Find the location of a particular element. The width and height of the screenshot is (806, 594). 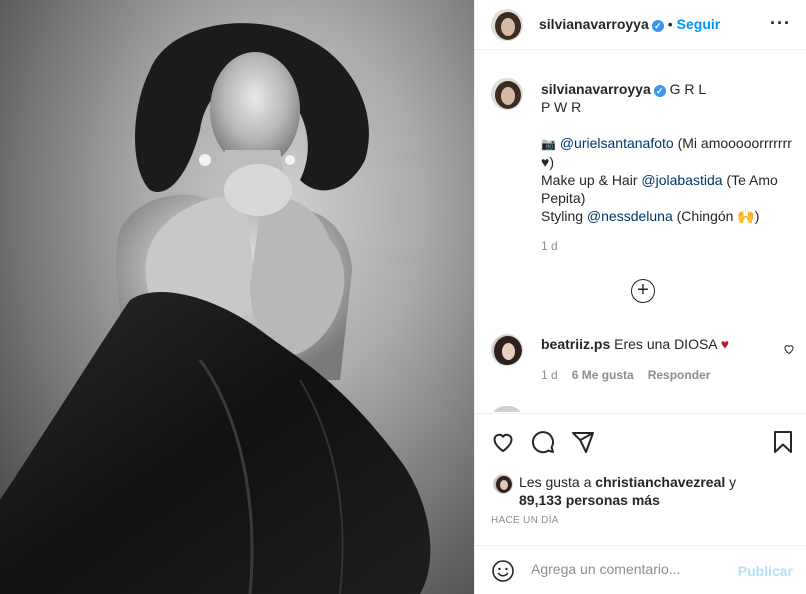

mention-photographer: @urielsantanafoto is located at coordinates (617, 143).